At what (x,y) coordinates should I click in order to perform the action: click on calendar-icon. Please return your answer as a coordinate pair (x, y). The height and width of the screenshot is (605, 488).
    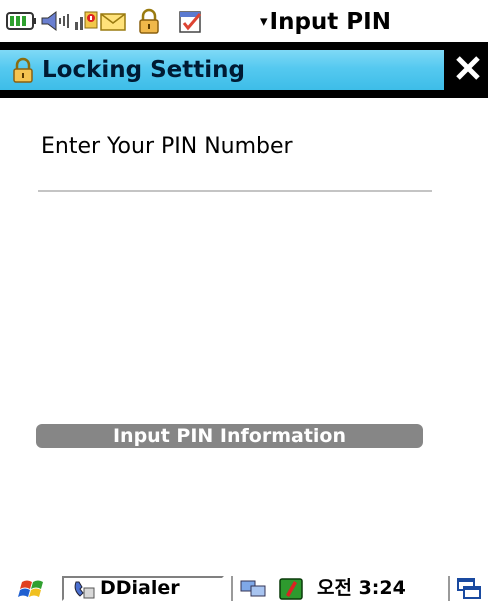
    Looking at the image, I should click on (191, 21).